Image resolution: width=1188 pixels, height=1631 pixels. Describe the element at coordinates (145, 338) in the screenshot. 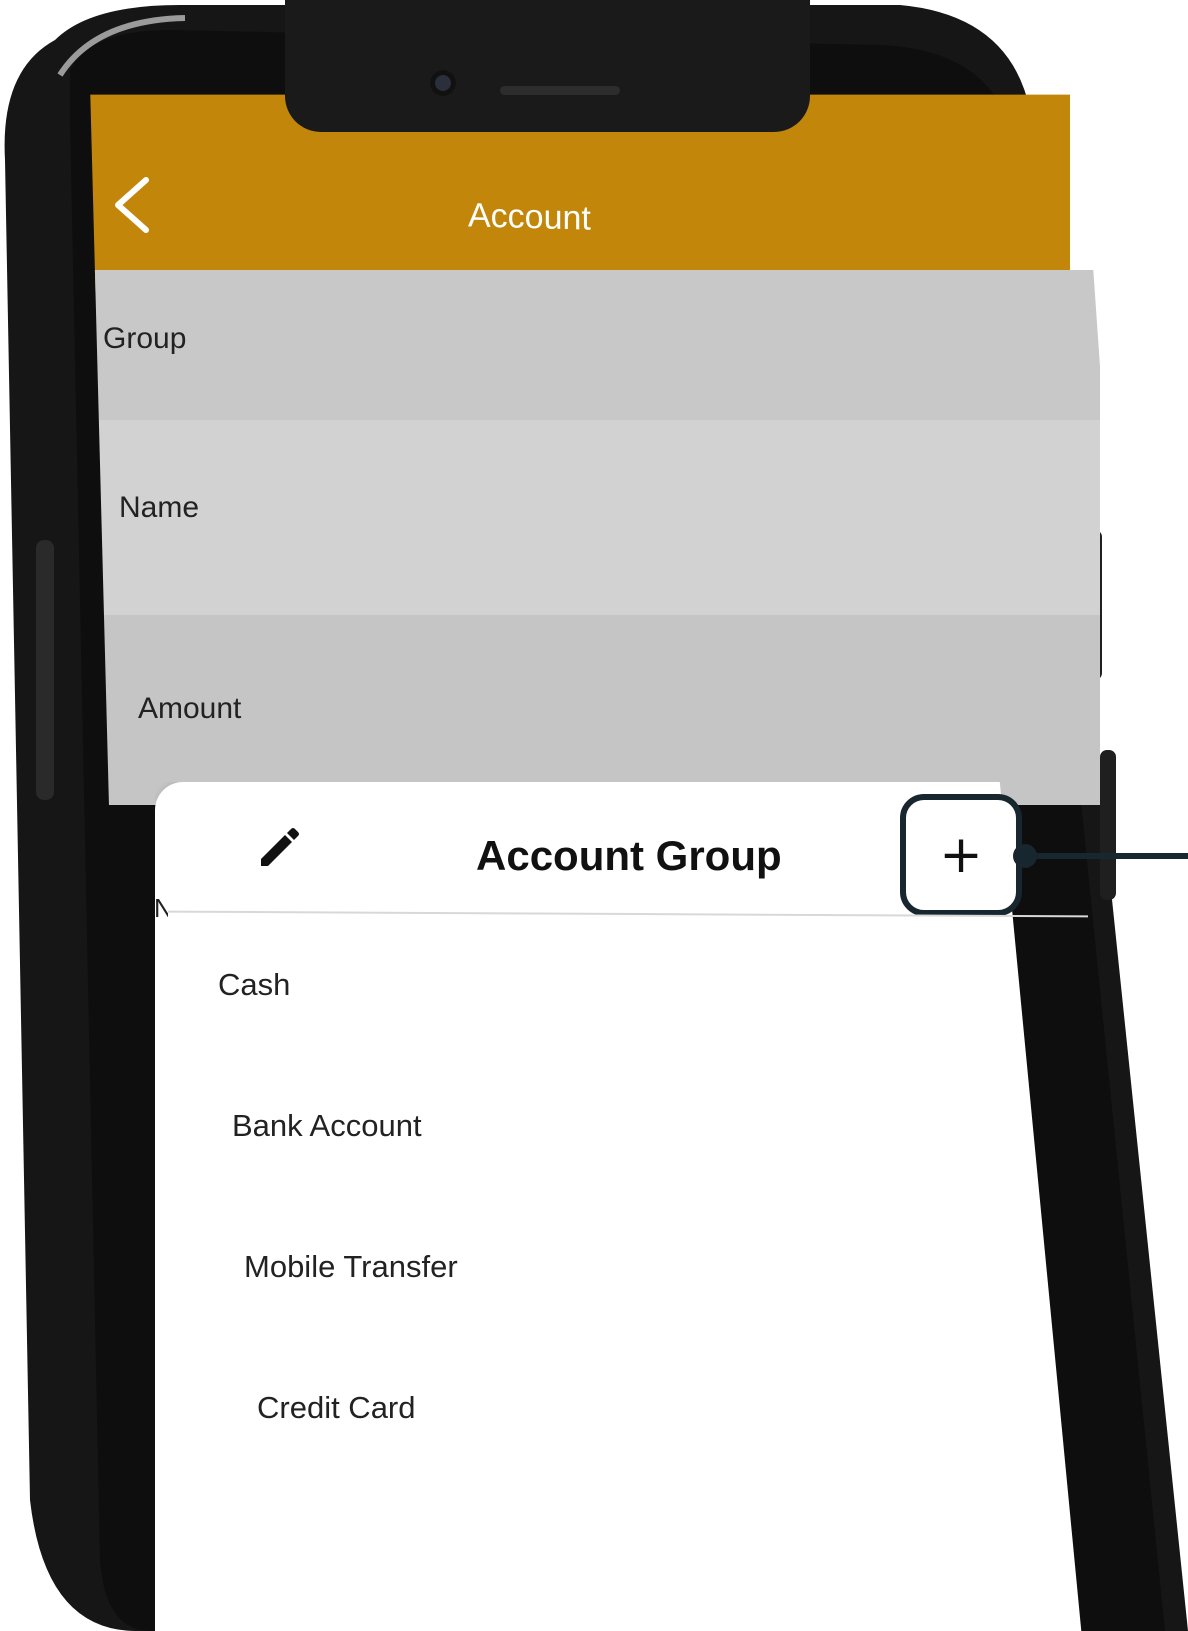

I see `group-label: Group` at that location.